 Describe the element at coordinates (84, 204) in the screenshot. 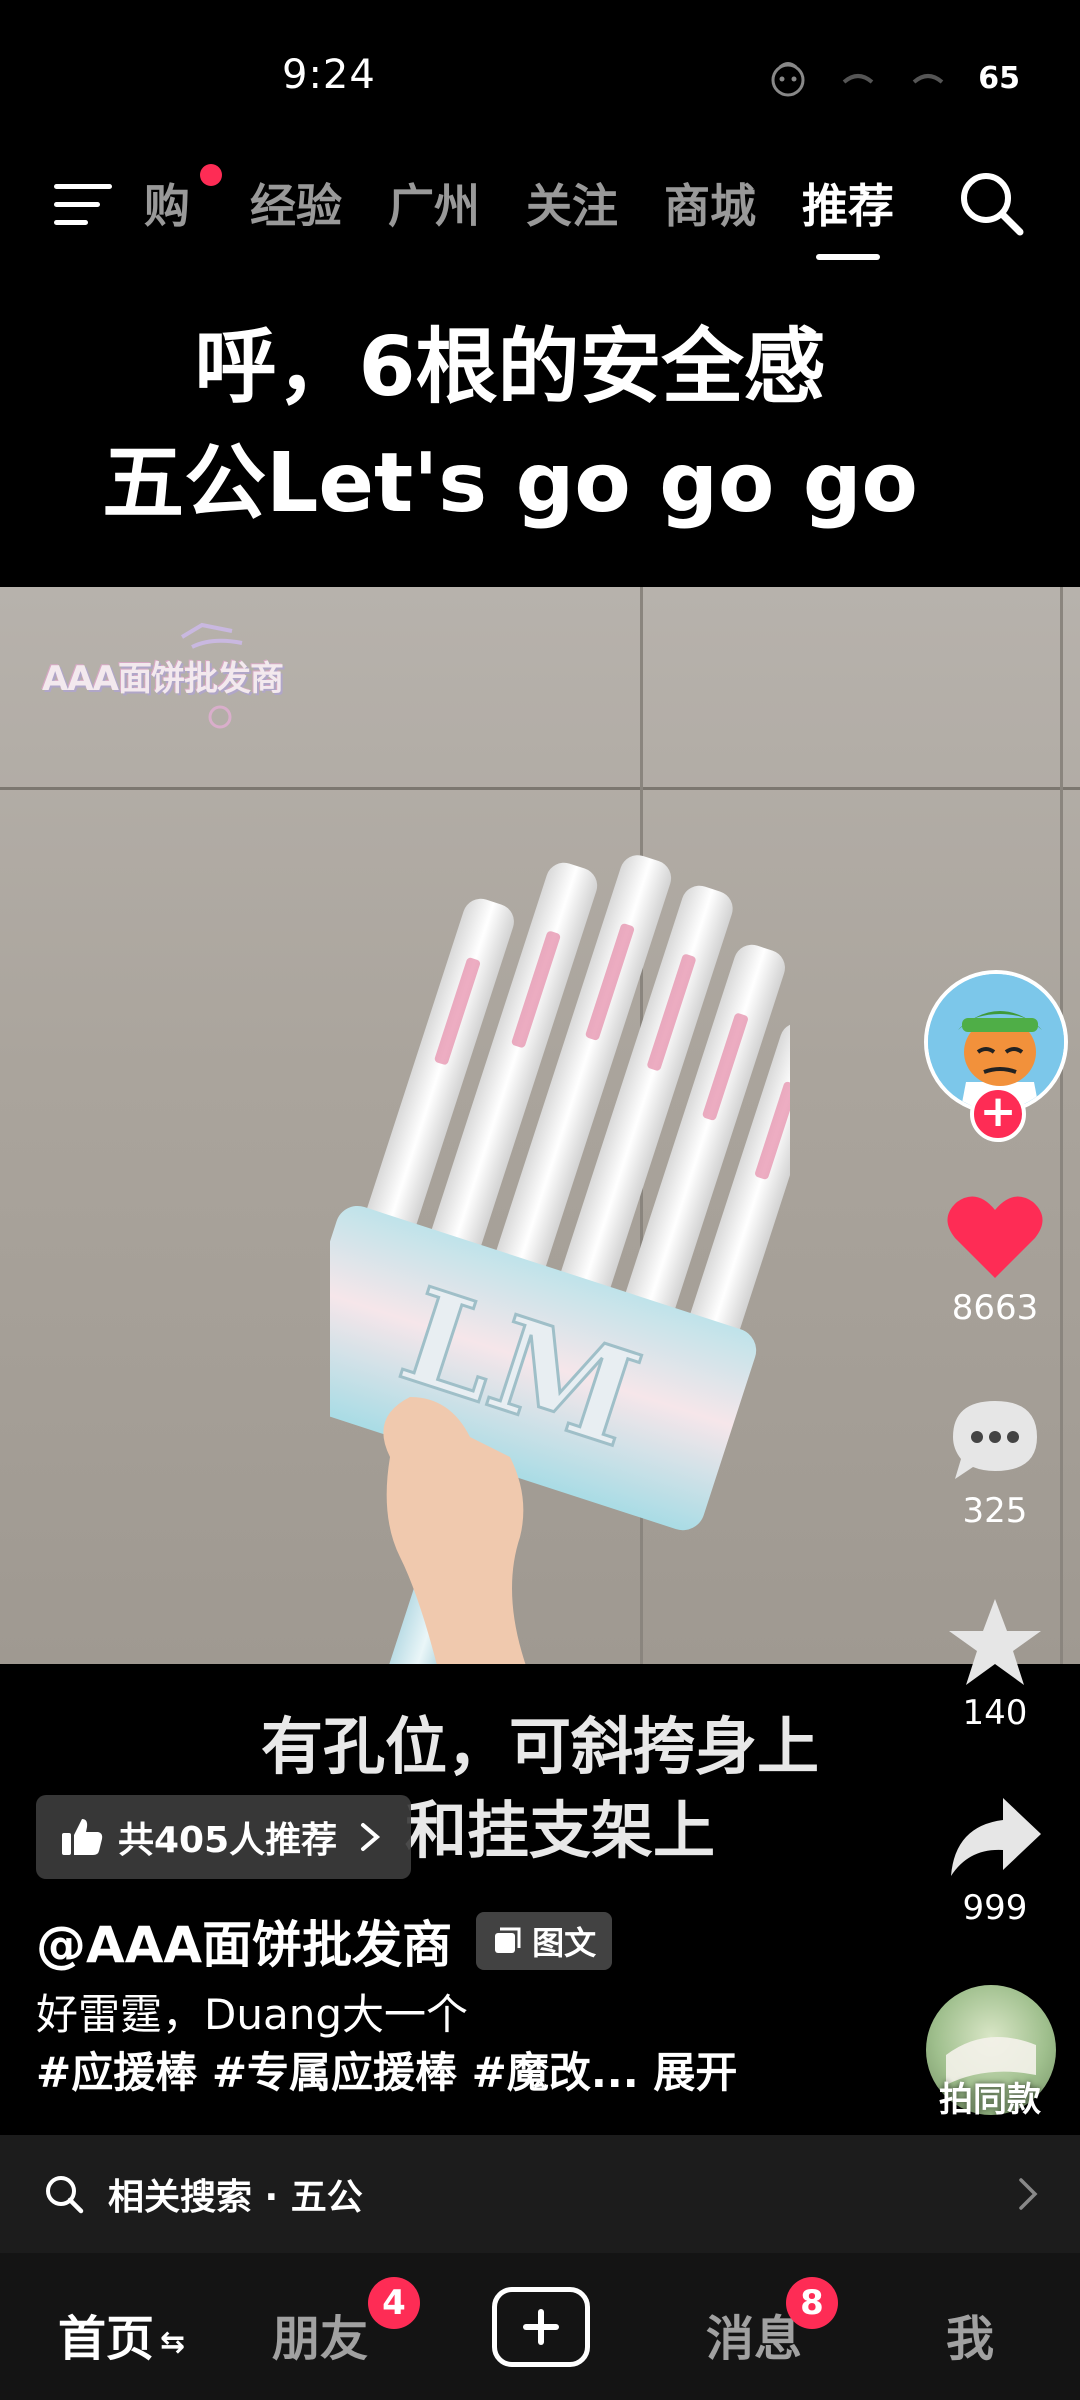

I see `menu-icon` at that location.